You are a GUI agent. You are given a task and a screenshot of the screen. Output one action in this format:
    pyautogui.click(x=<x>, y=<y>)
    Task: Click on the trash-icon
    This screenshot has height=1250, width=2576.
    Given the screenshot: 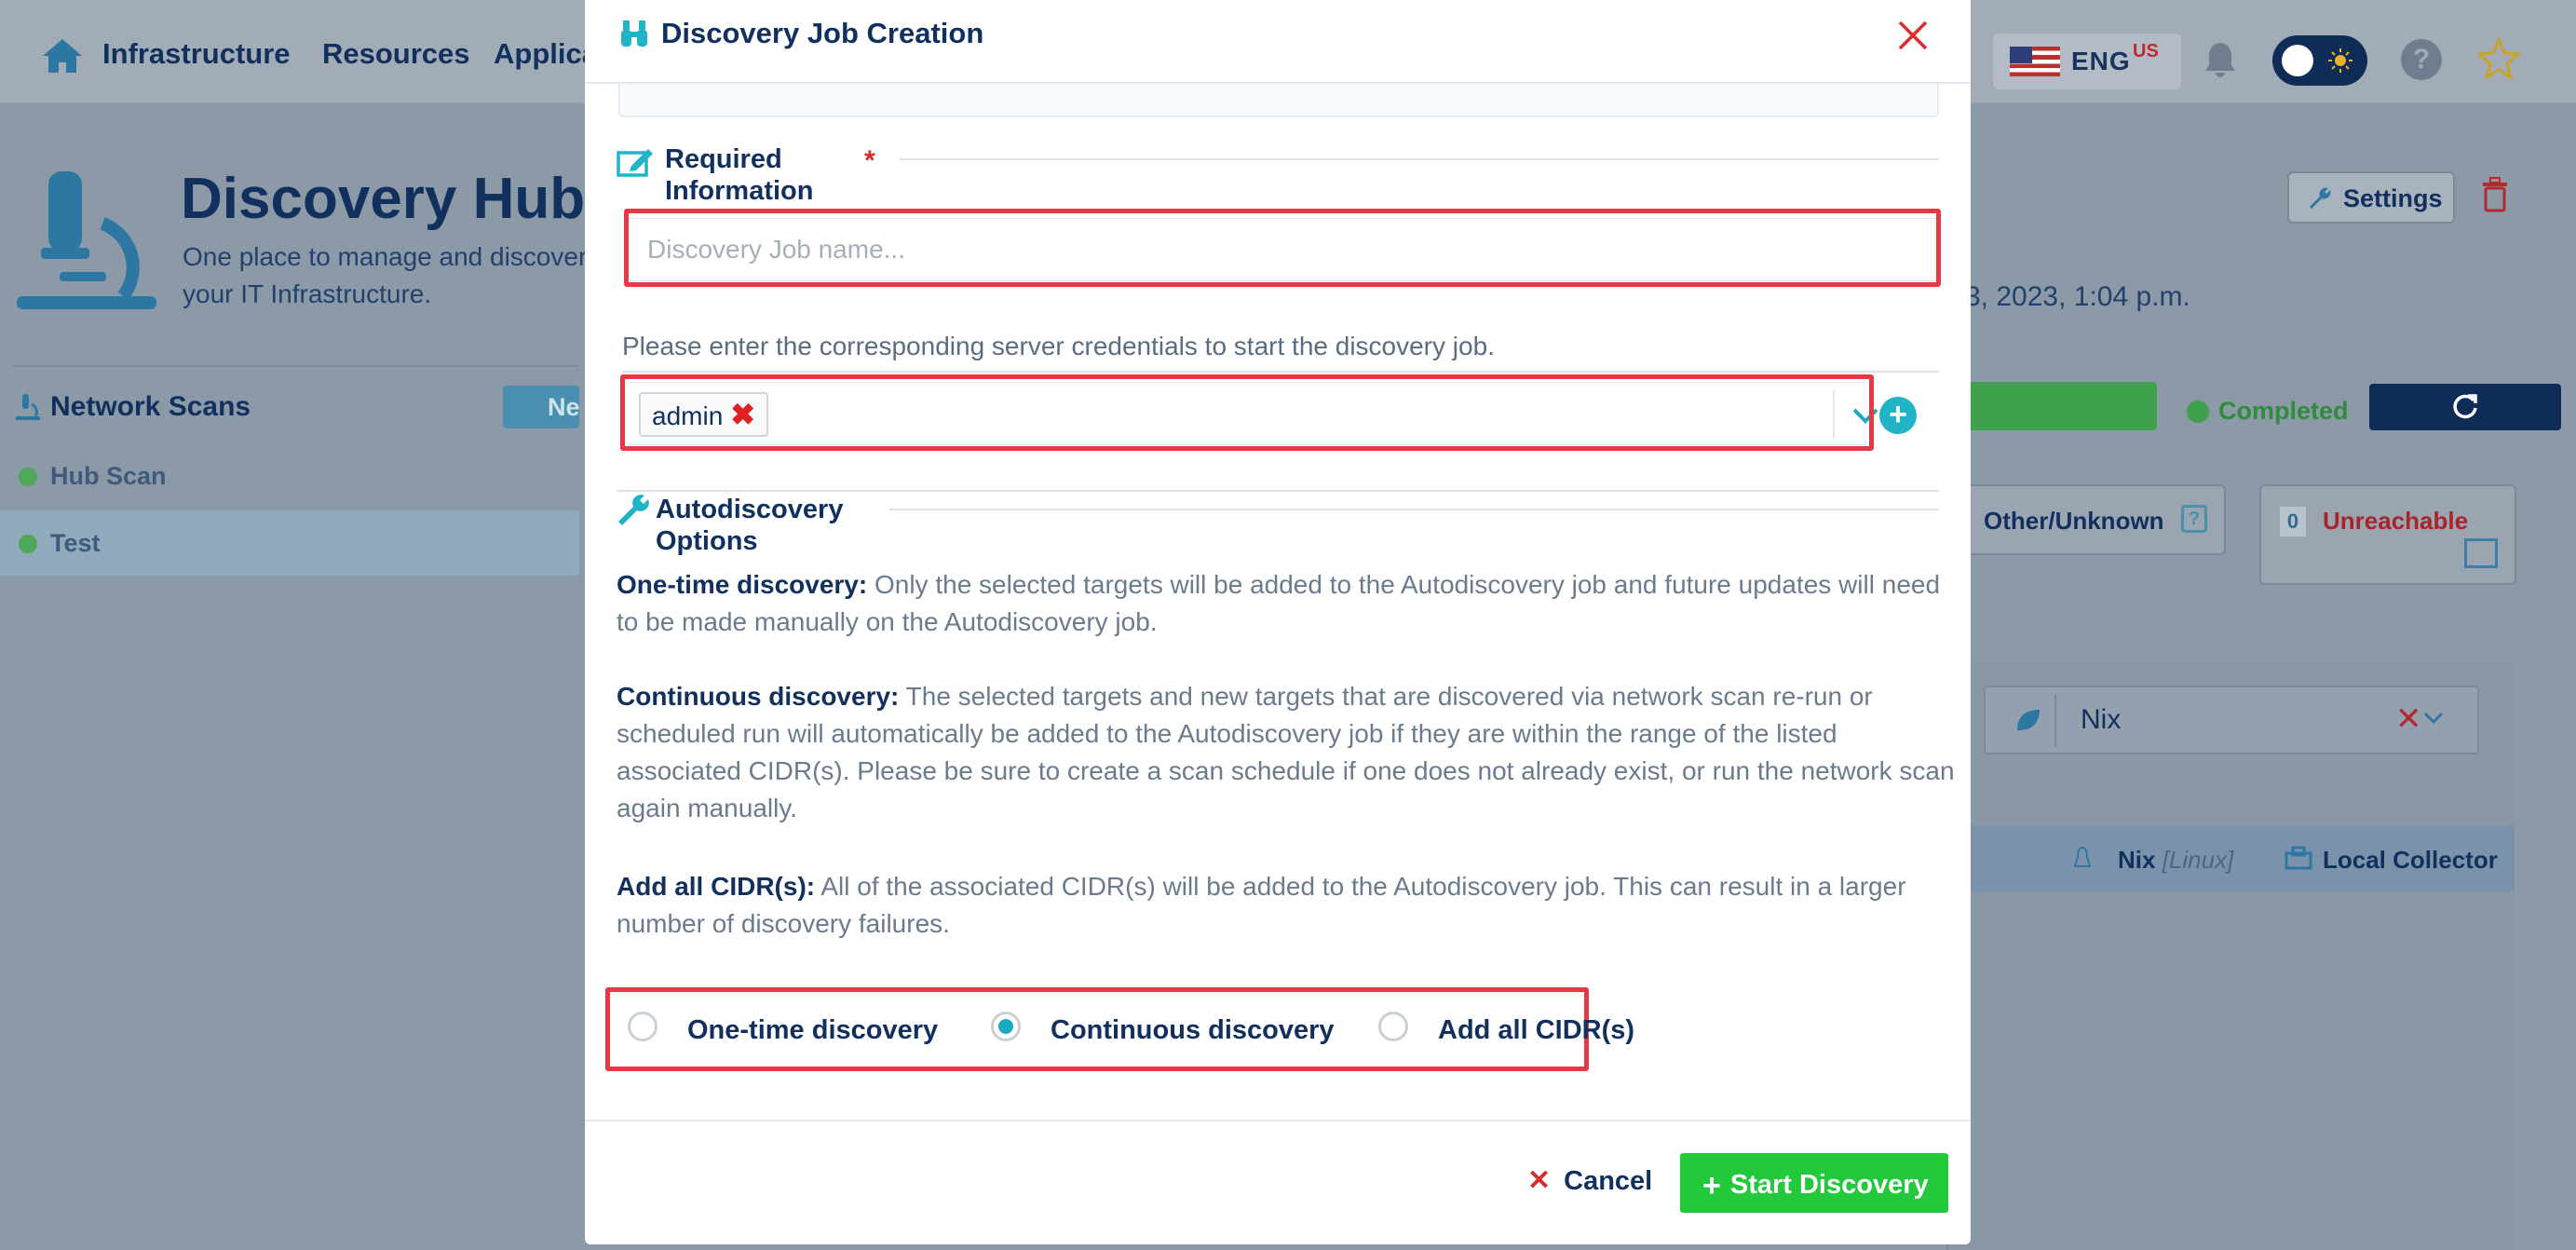 What is the action you would take?
    pyautogui.click(x=2495, y=195)
    